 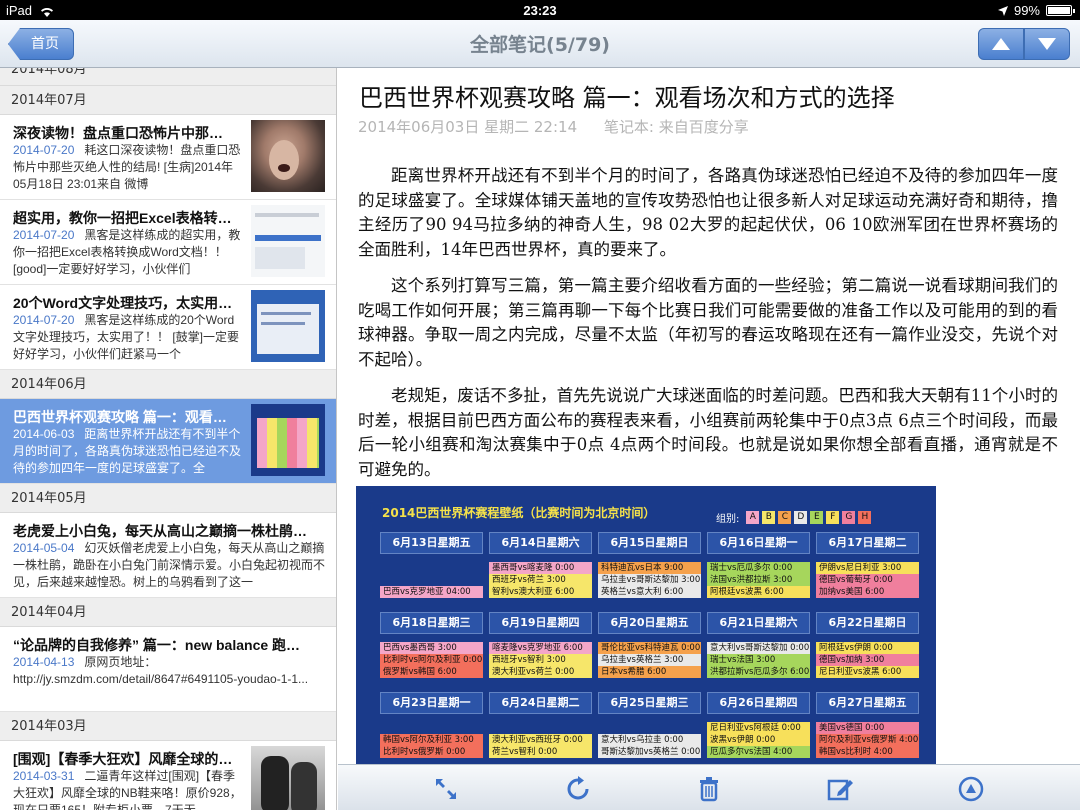 What do you see at coordinates (758, 543) in the screenshot?
I see `schedule-day-header: 6月16日星期一` at bounding box center [758, 543].